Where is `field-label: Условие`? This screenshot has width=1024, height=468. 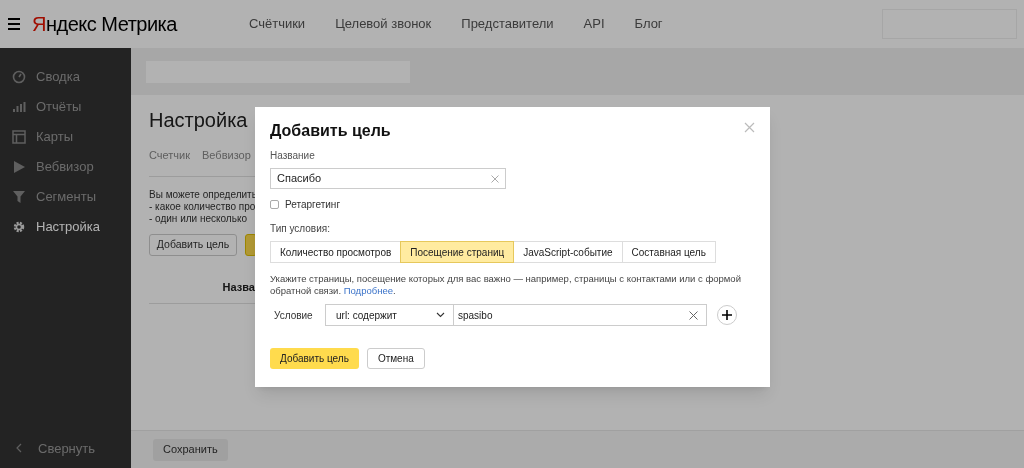
field-label: Условие is located at coordinates (293, 315).